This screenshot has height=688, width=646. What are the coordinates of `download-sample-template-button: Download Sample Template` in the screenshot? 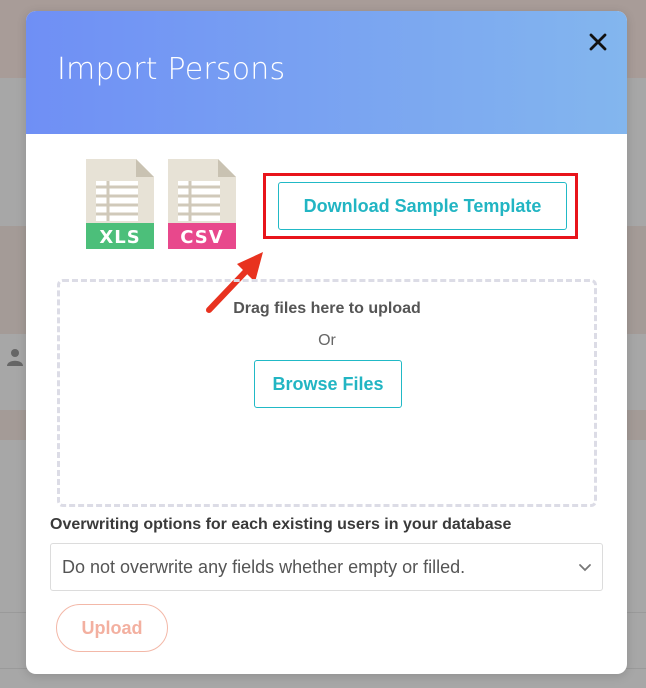 It's located at (422, 206).